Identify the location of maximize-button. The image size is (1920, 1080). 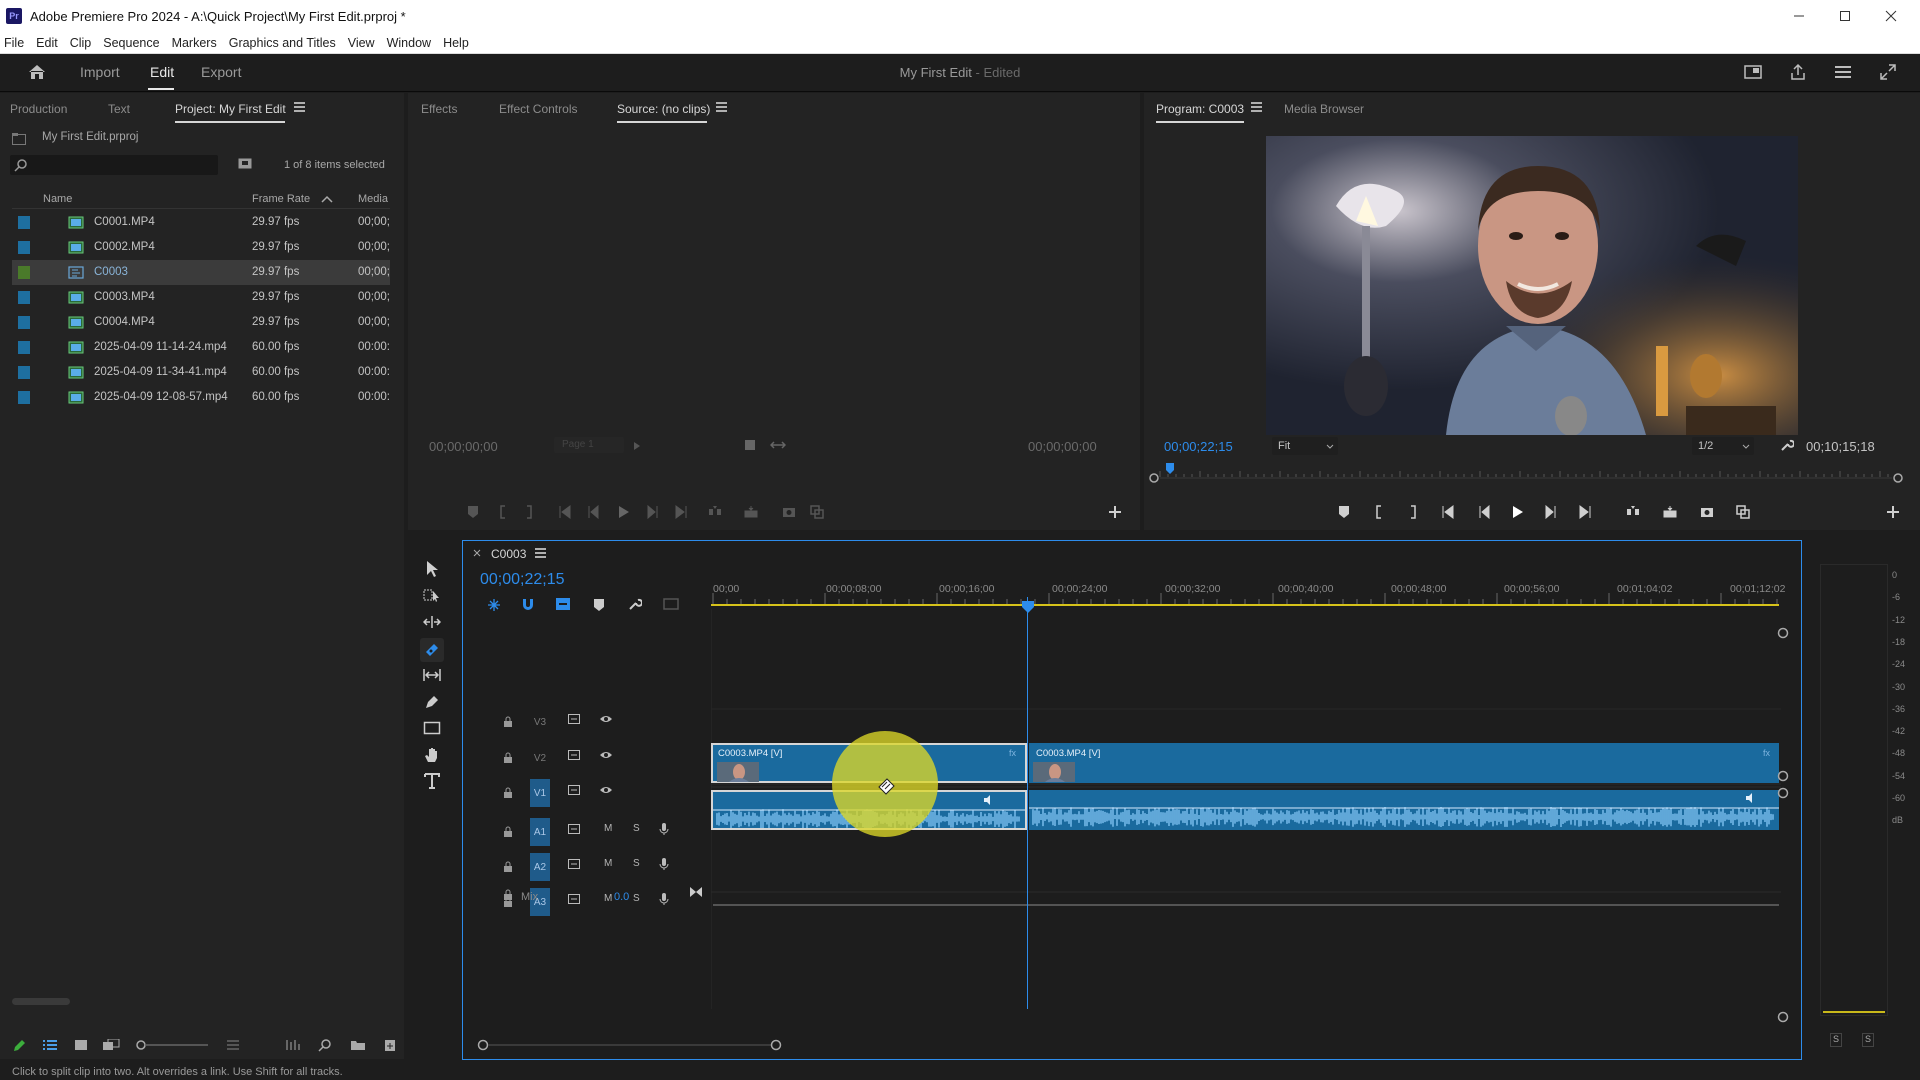
(1845, 16).